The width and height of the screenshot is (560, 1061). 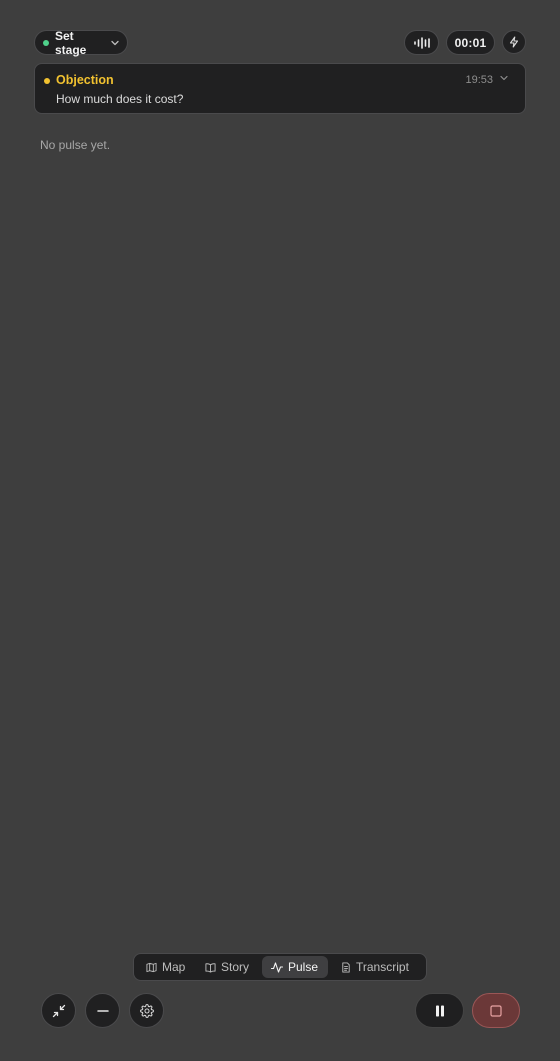 What do you see at coordinates (120, 99) in the screenshot?
I see `objection-text: How much does it cost?` at bounding box center [120, 99].